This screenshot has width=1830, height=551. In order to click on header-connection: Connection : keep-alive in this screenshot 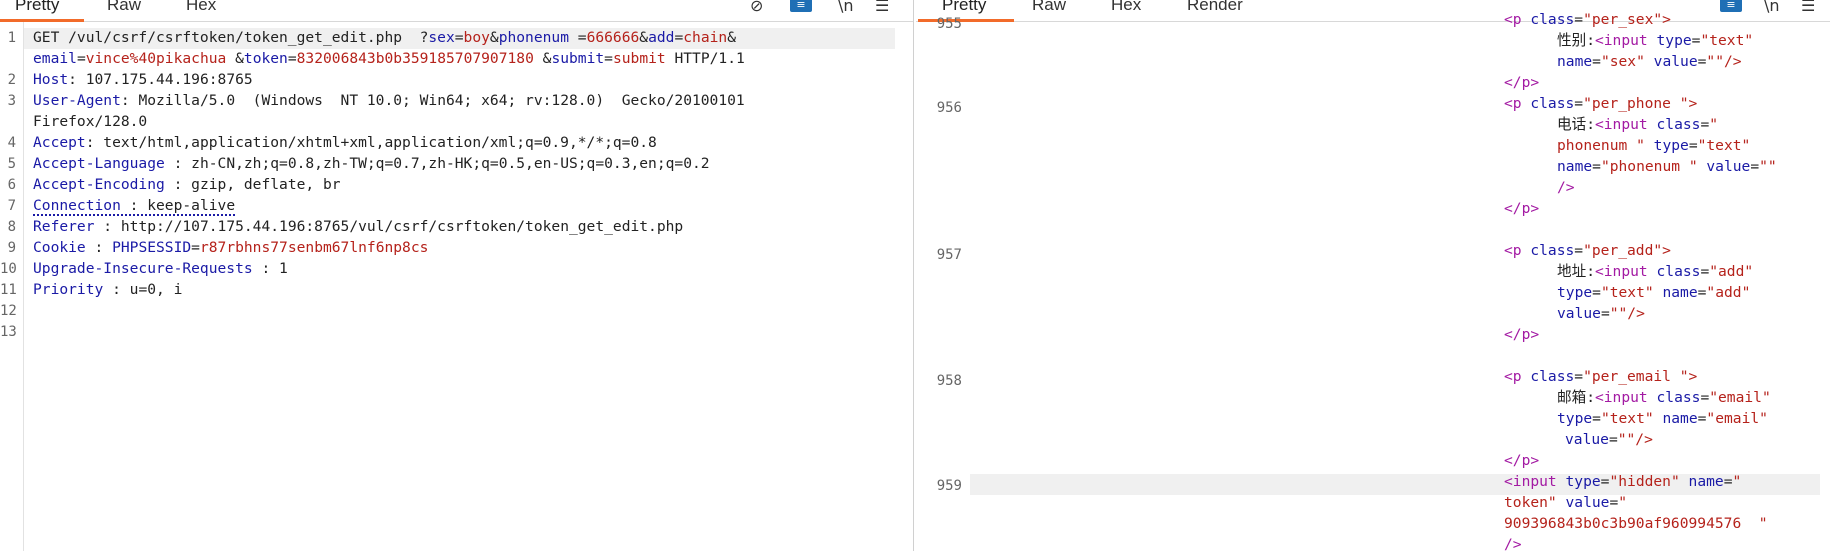, I will do `click(134, 205)`.